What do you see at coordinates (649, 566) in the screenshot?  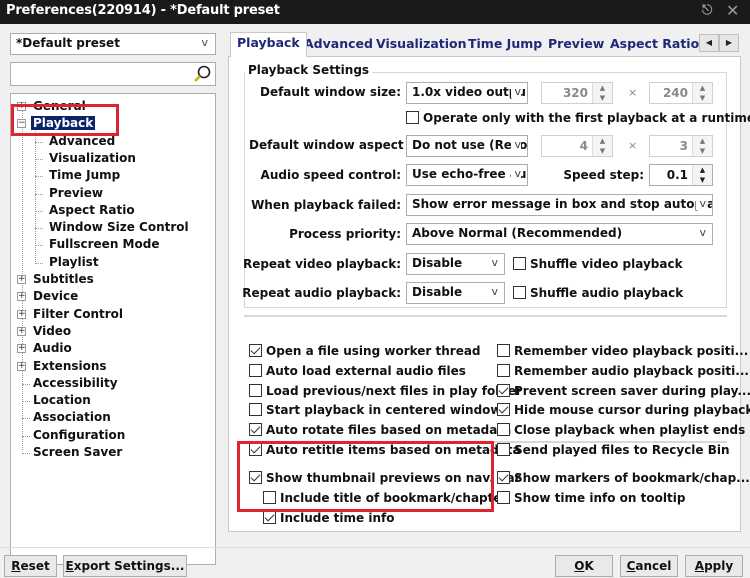 I see `cancel-button: Cancel` at bounding box center [649, 566].